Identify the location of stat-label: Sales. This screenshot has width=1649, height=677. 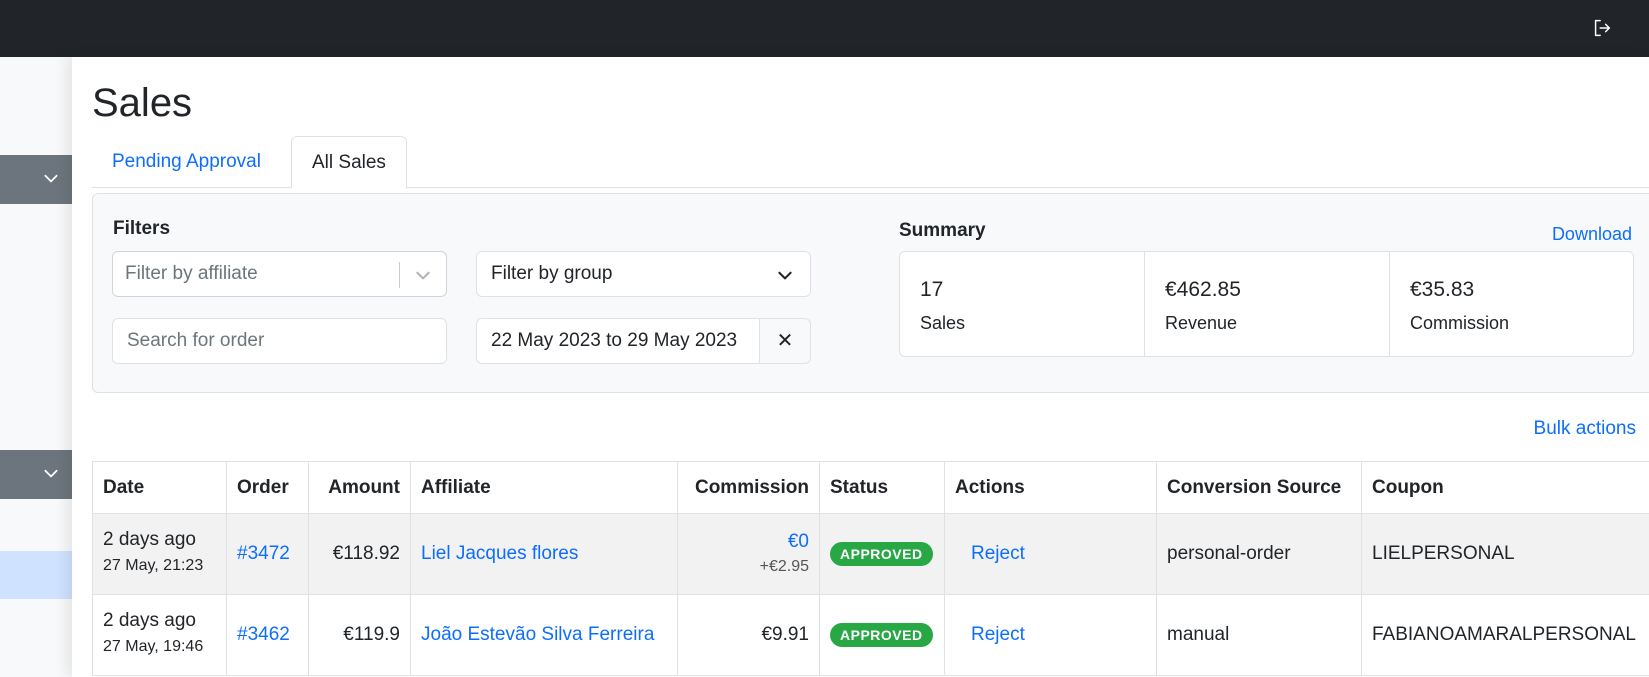
(943, 323).